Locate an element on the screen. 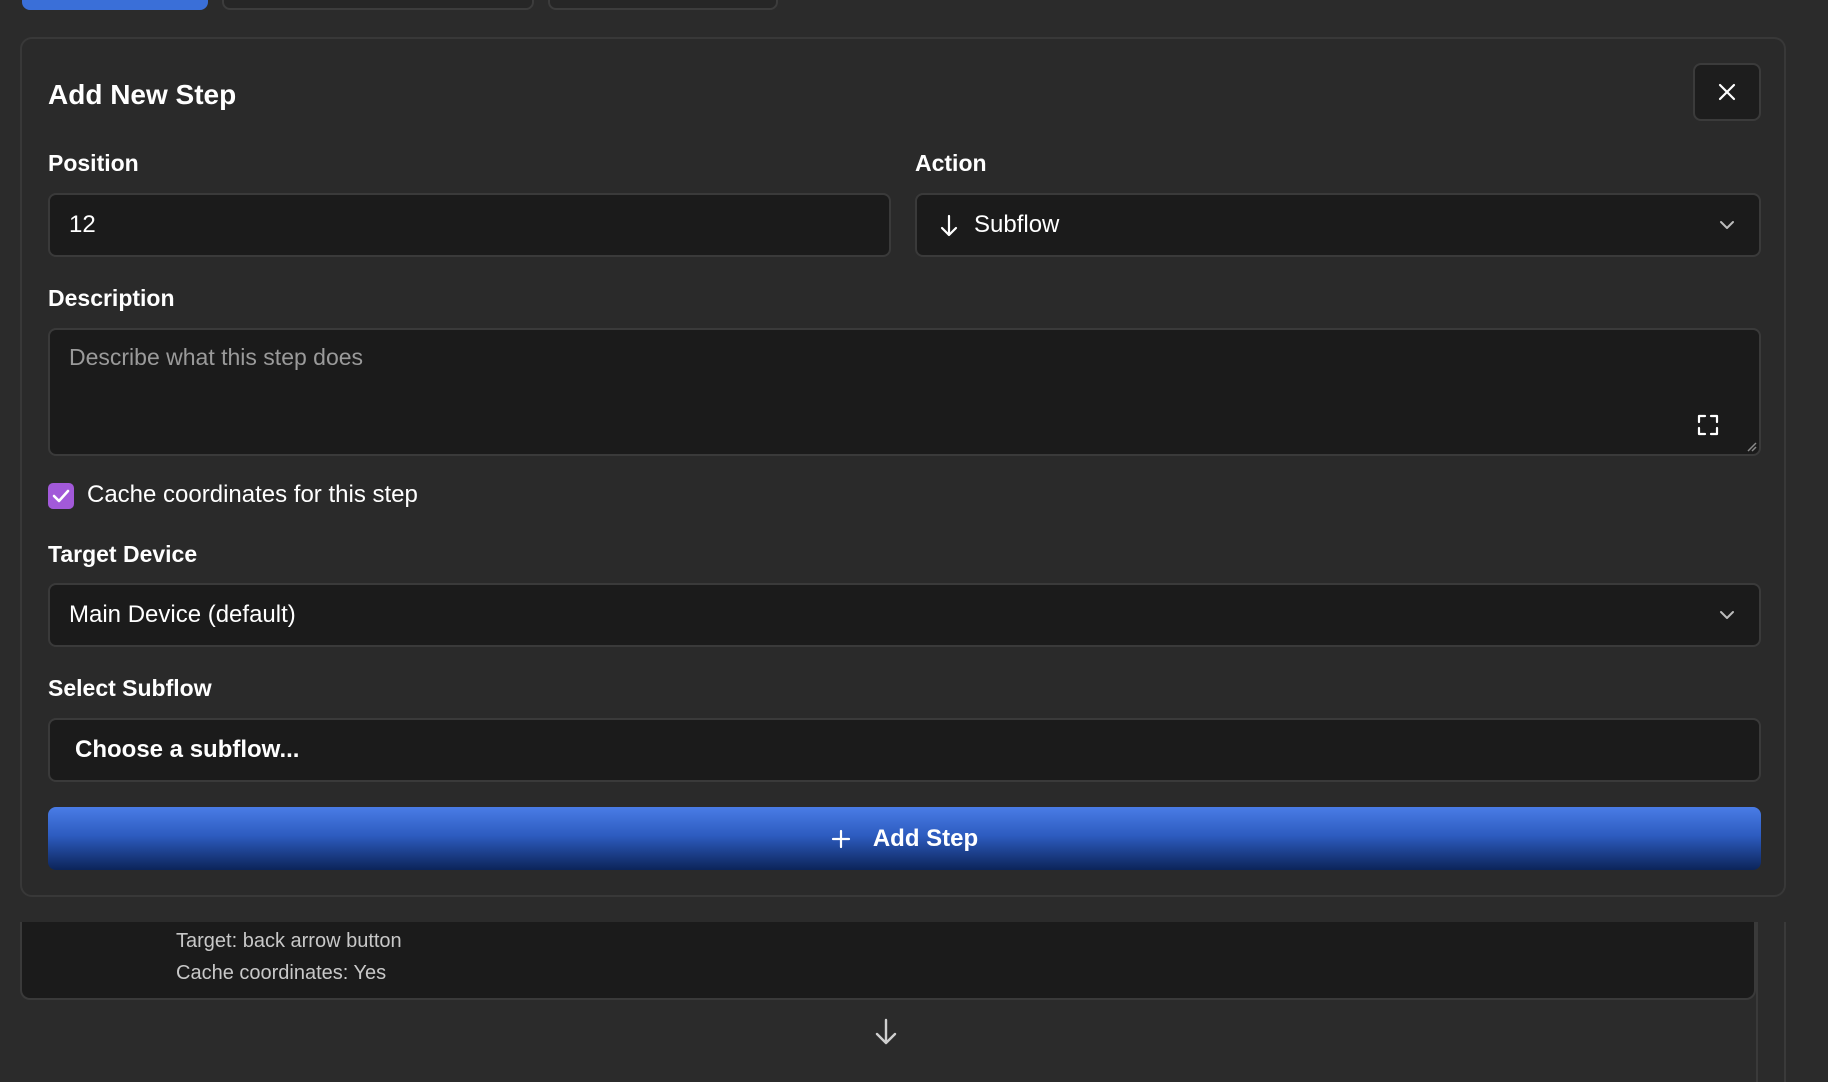  action-value: Subflow is located at coordinates (1017, 224).